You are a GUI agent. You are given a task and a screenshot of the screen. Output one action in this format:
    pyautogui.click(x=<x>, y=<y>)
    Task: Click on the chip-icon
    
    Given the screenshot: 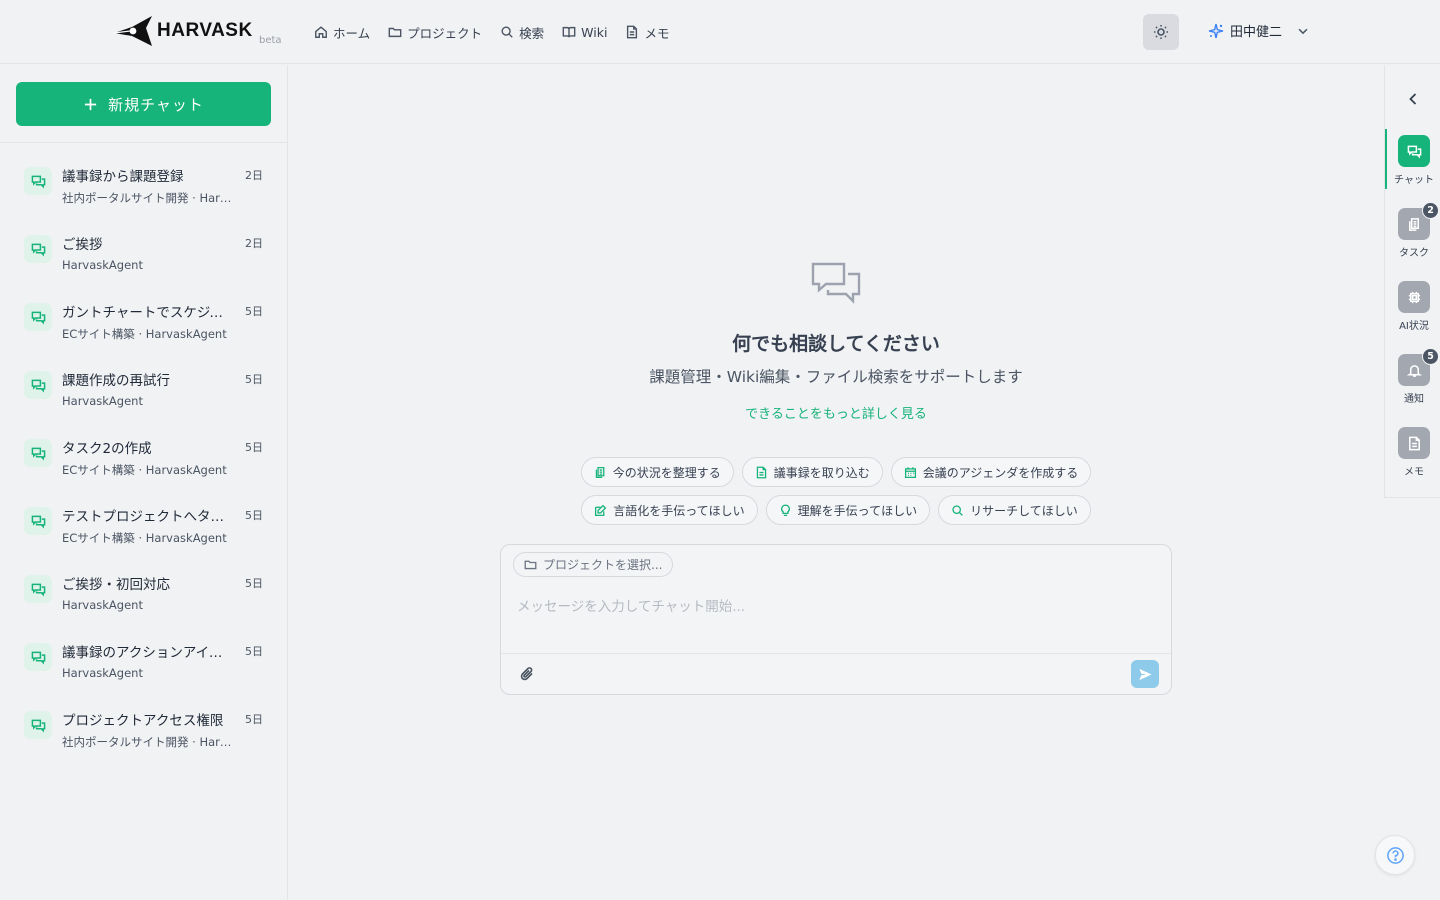 What is the action you would take?
    pyautogui.click(x=1414, y=297)
    